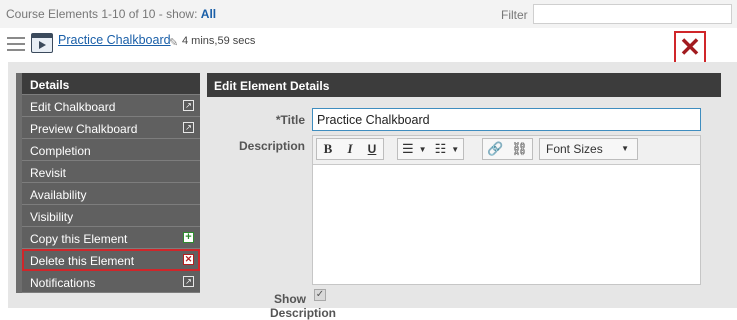  What do you see at coordinates (111, 216) in the screenshot?
I see `sidebar-item-visibility: Visibility` at bounding box center [111, 216].